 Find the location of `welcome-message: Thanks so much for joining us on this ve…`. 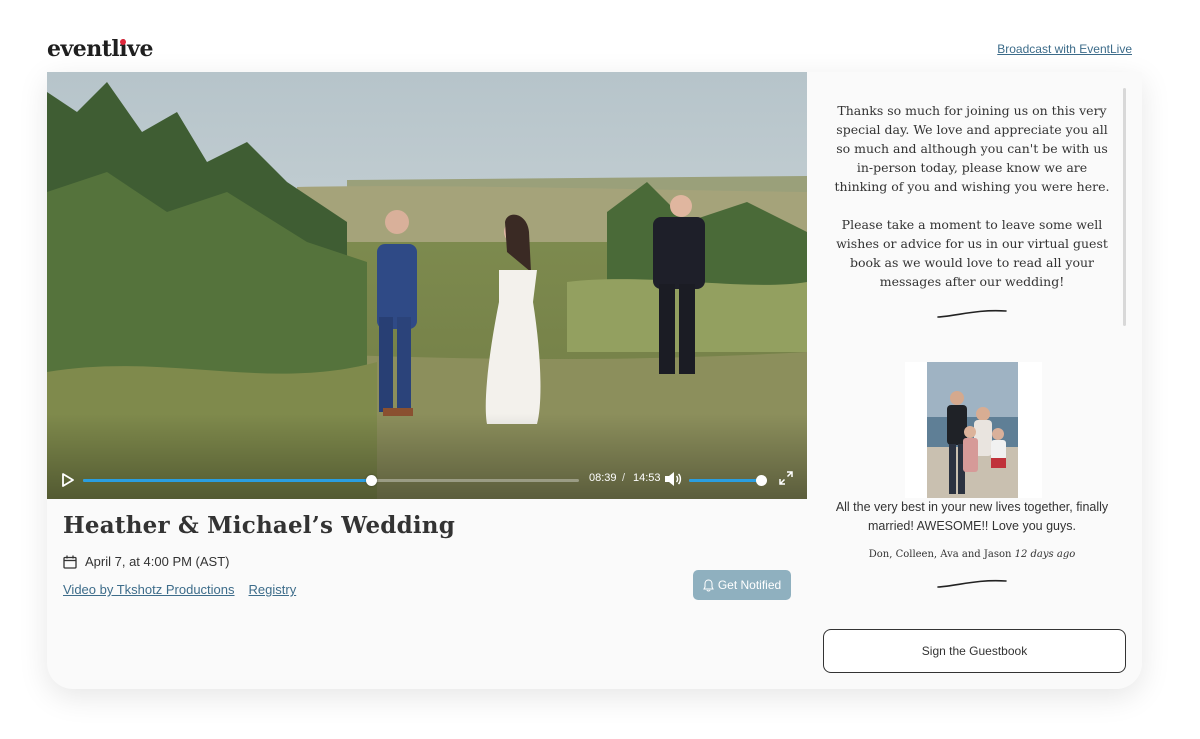

welcome-message: Thanks so much for joining us on this ve… is located at coordinates (972, 196).